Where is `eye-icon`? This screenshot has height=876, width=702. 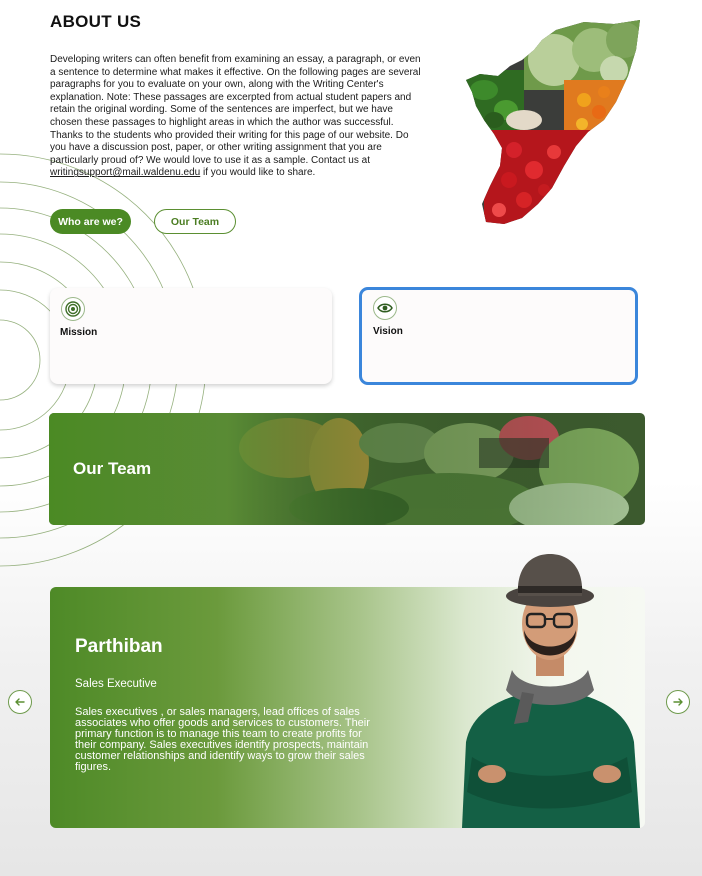
eye-icon is located at coordinates (385, 308).